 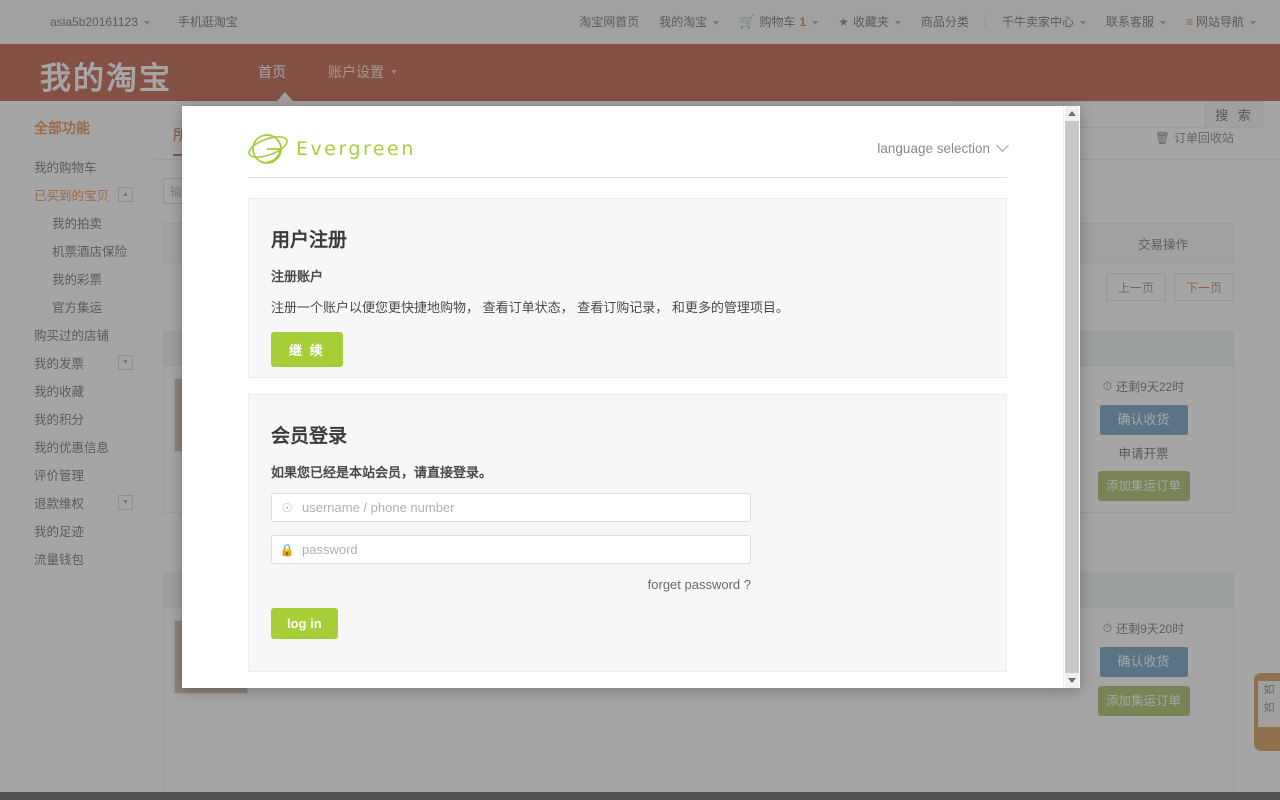 I want to click on triangle-up-icon, so click(x=1072, y=113).